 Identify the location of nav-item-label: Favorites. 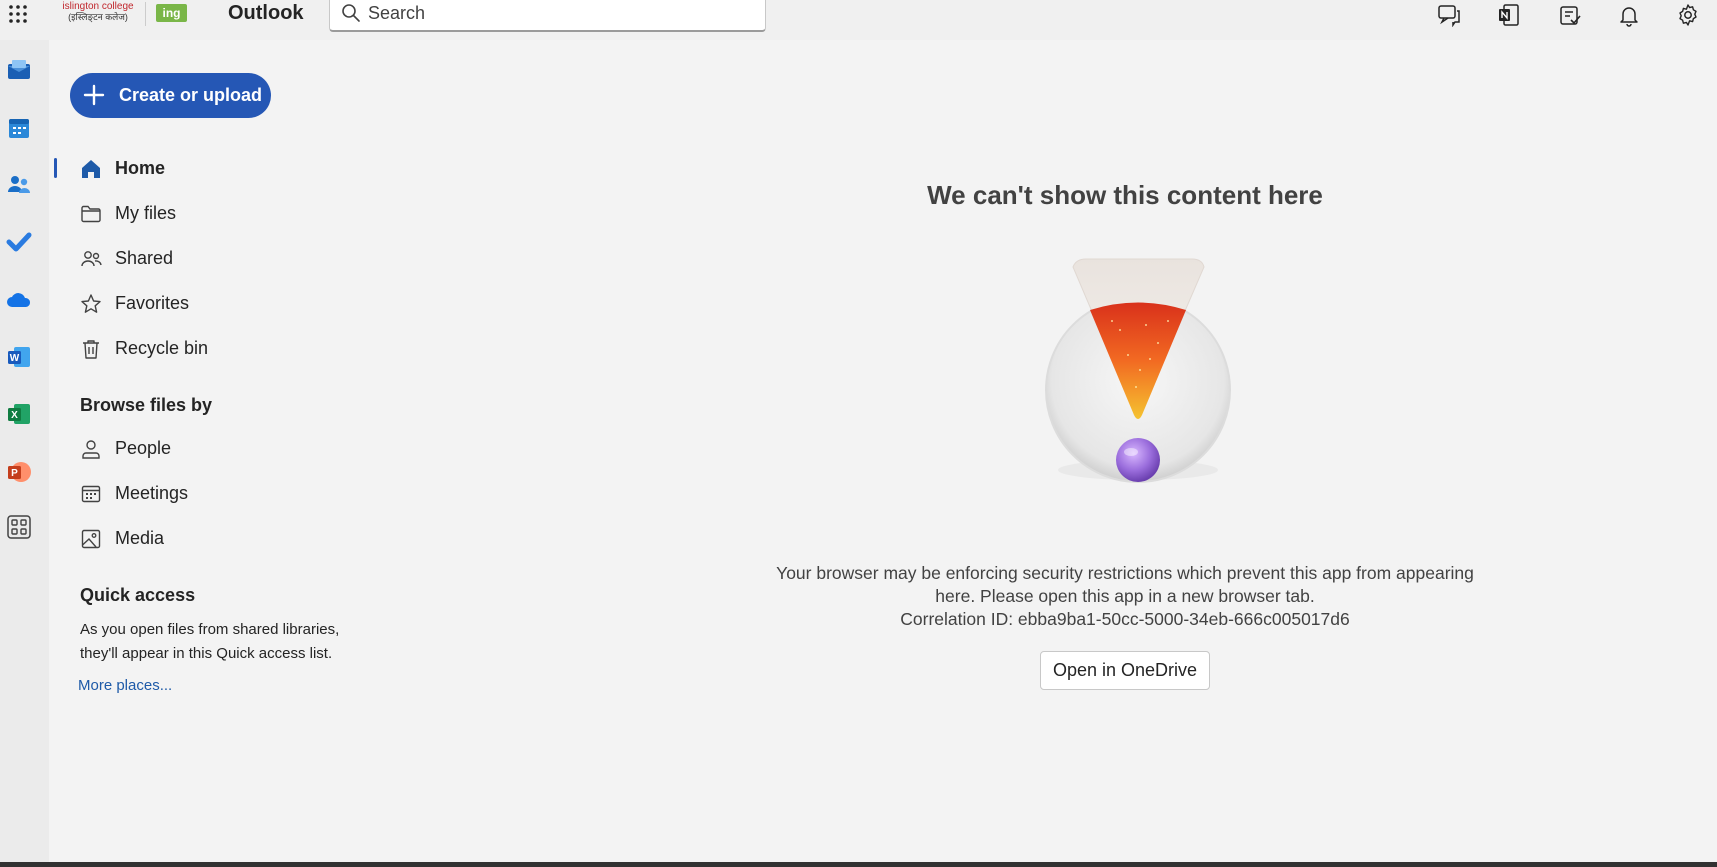
(152, 303).